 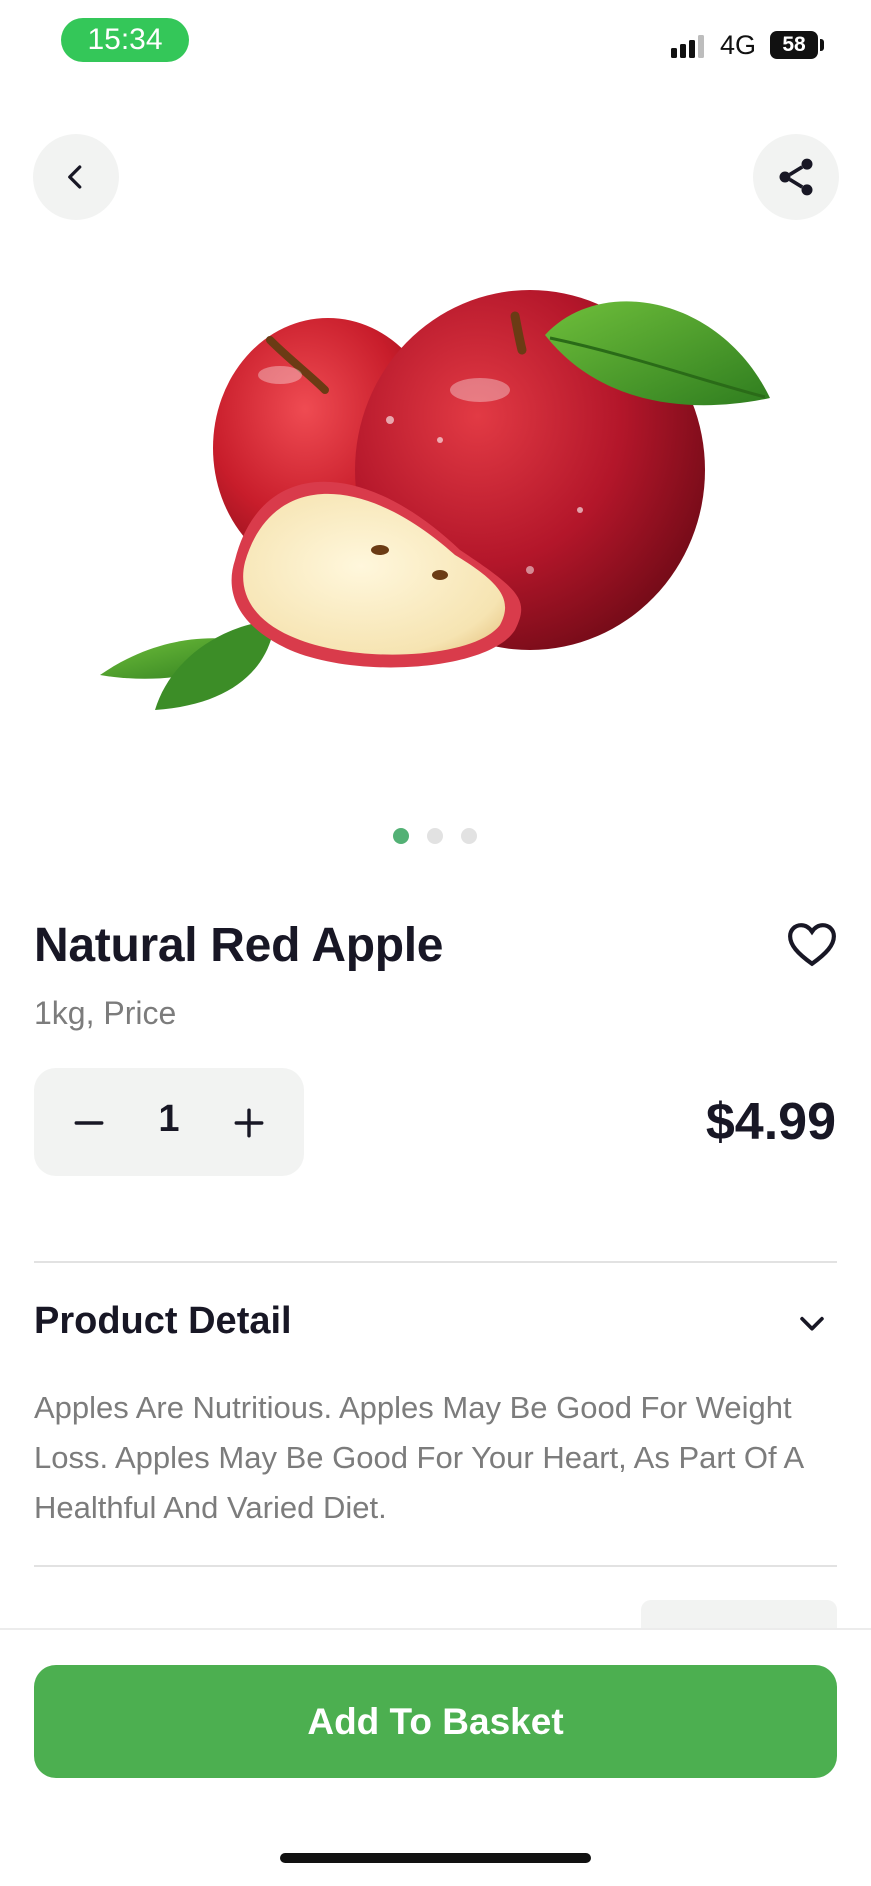 What do you see at coordinates (738, 45) in the screenshot?
I see `network-type: 4G` at bounding box center [738, 45].